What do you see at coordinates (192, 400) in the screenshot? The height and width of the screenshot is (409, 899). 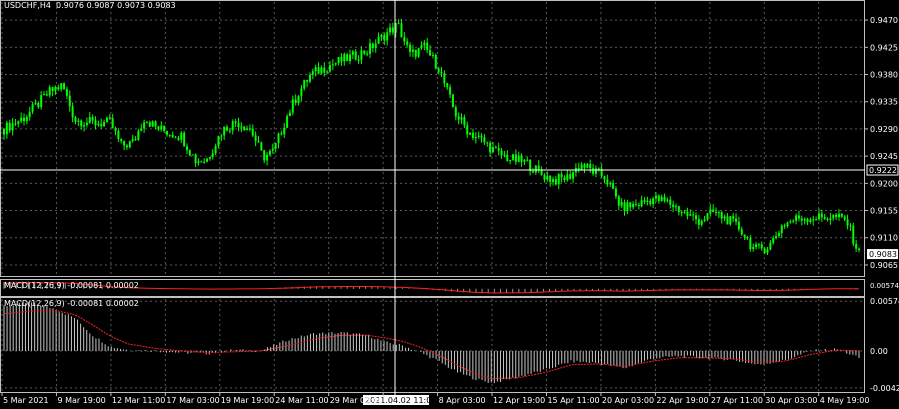 I see `time-tick-label: 17 Mar 03:00` at bounding box center [192, 400].